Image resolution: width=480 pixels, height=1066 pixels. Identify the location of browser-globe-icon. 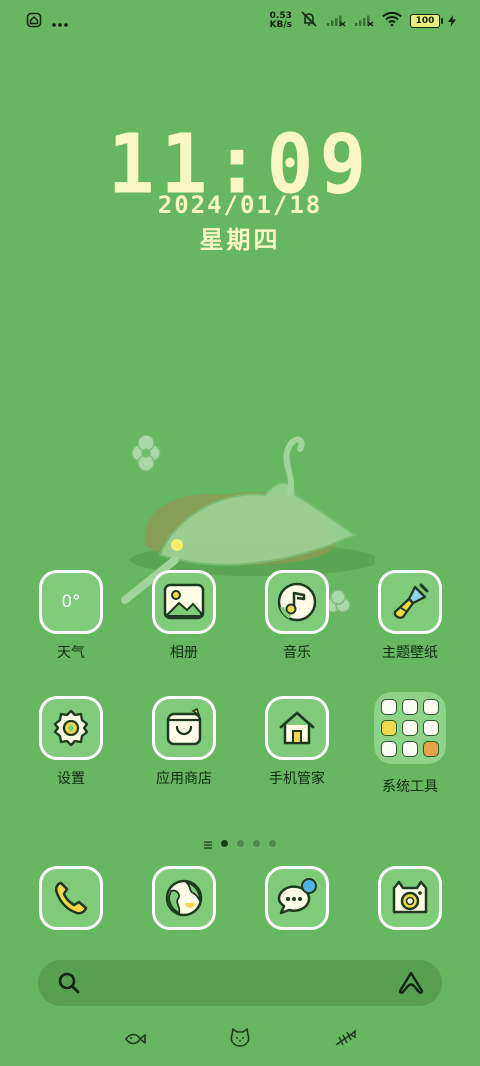
(184, 898).